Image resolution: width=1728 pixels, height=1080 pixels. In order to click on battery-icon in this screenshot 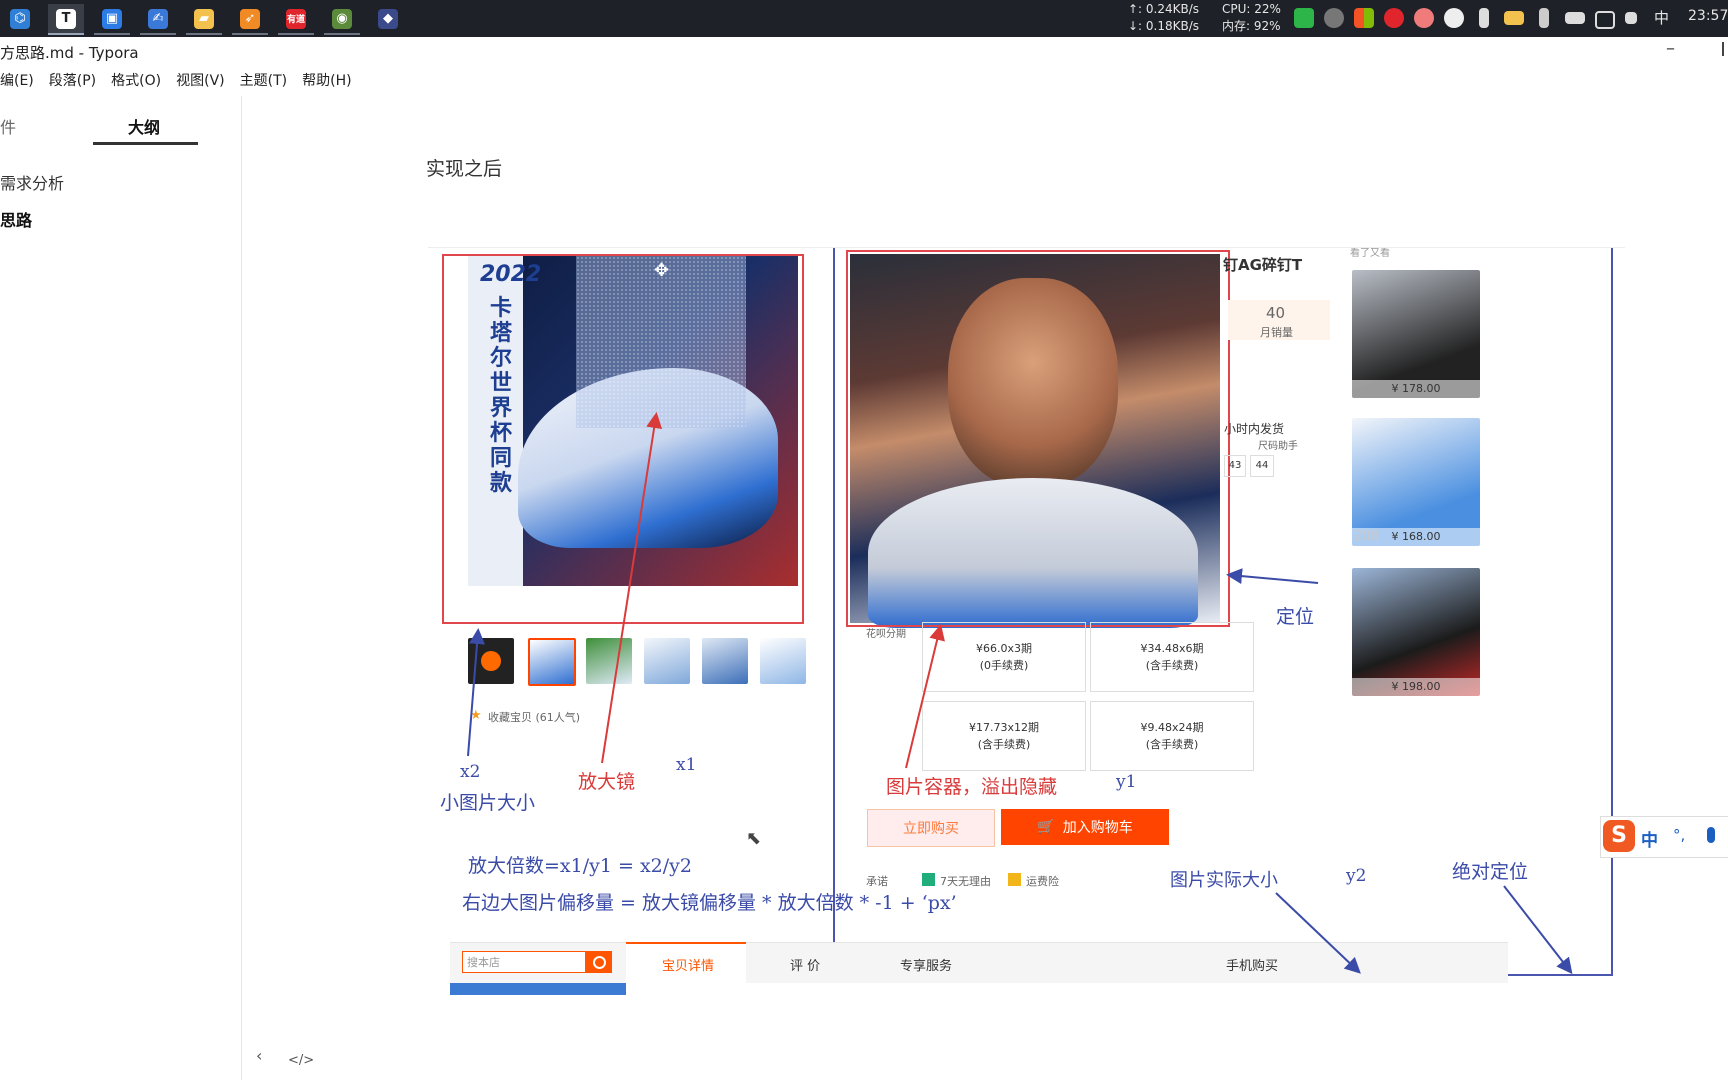, I will do `click(1575, 18)`.